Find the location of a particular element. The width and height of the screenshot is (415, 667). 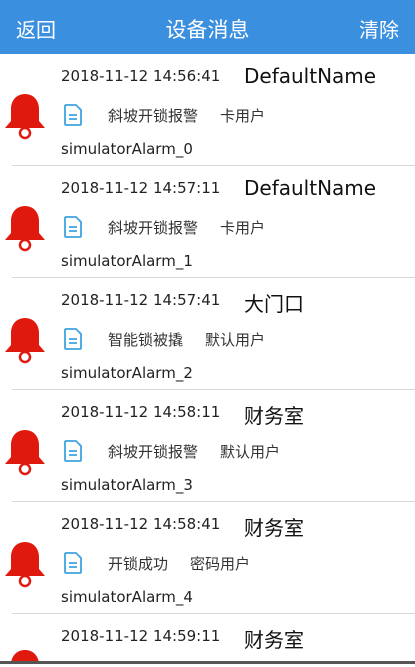

page-title: 设备消息 is located at coordinates (207, 30).